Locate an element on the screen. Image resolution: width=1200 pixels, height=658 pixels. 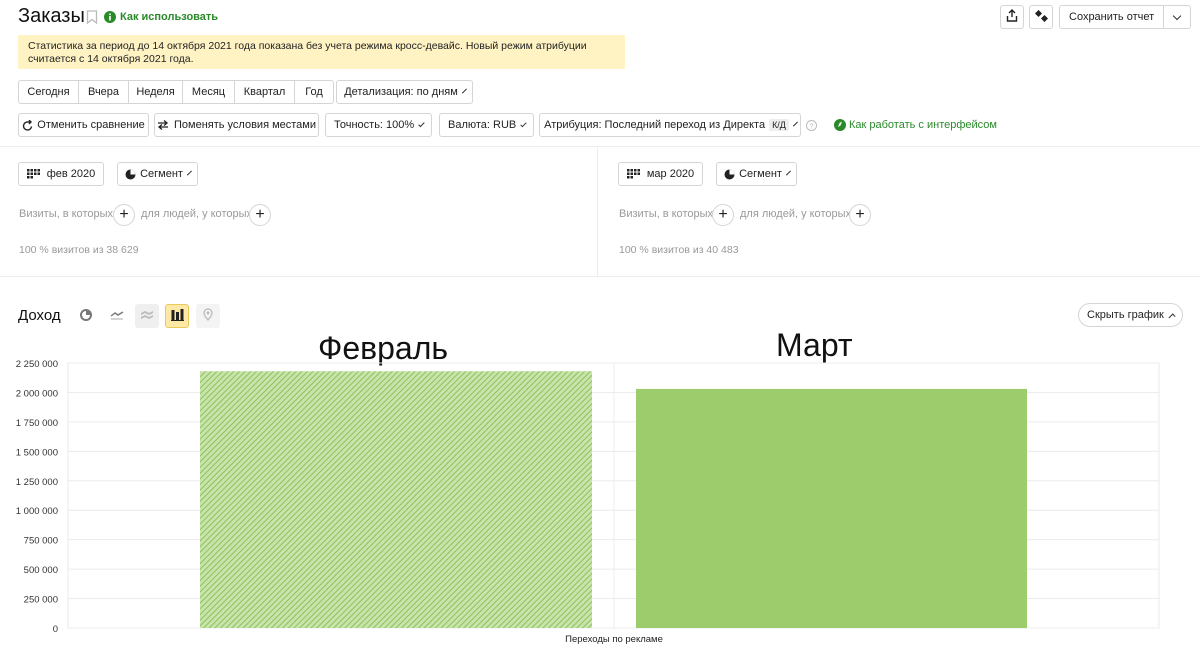
info-icon is located at coordinates (110, 18).